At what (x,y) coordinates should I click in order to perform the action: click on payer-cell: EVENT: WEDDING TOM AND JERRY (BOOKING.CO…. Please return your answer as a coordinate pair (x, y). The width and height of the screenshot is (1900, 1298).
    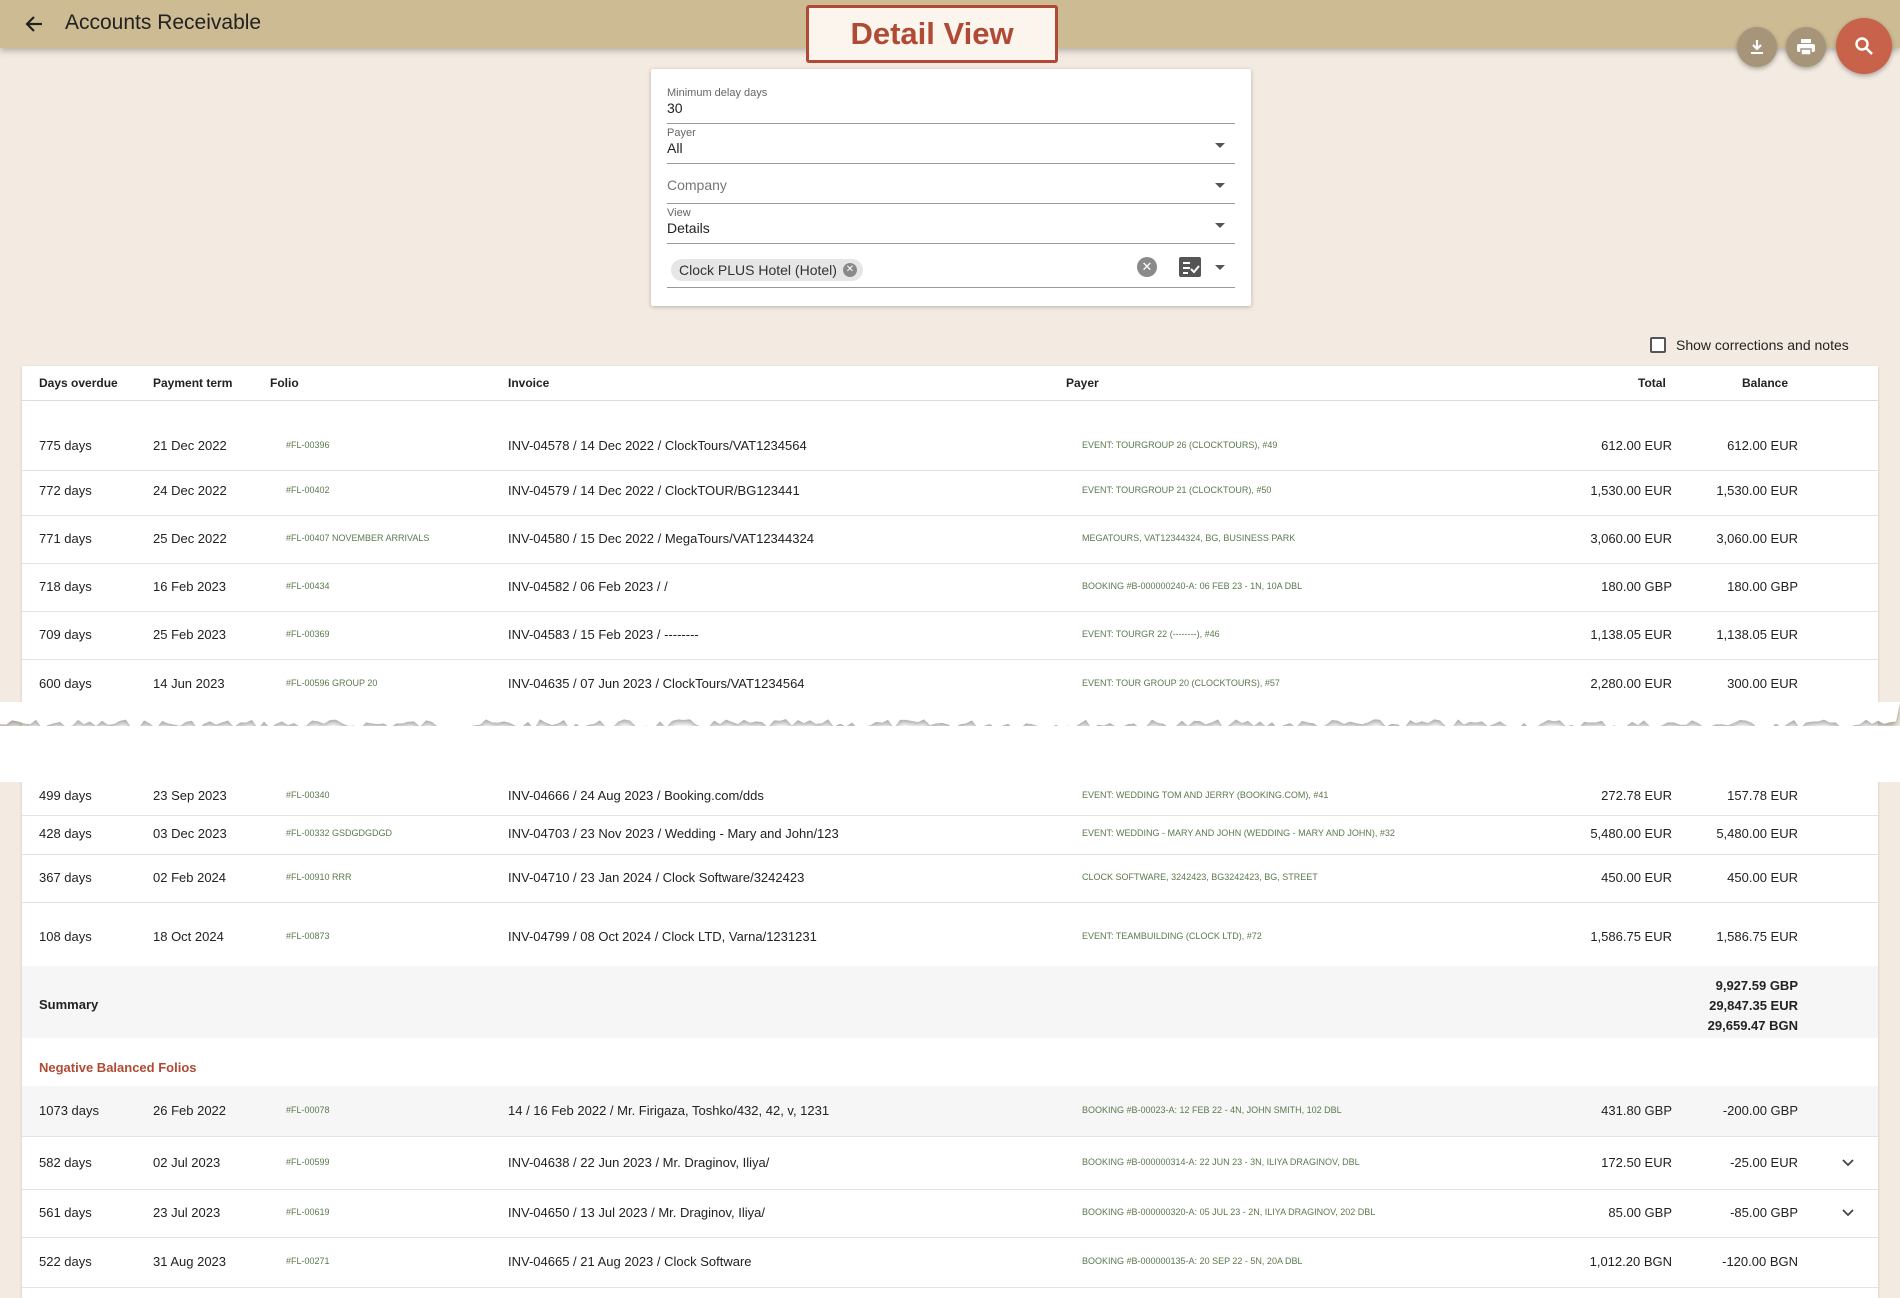
    Looking at the image, I should click on (1205, 795).